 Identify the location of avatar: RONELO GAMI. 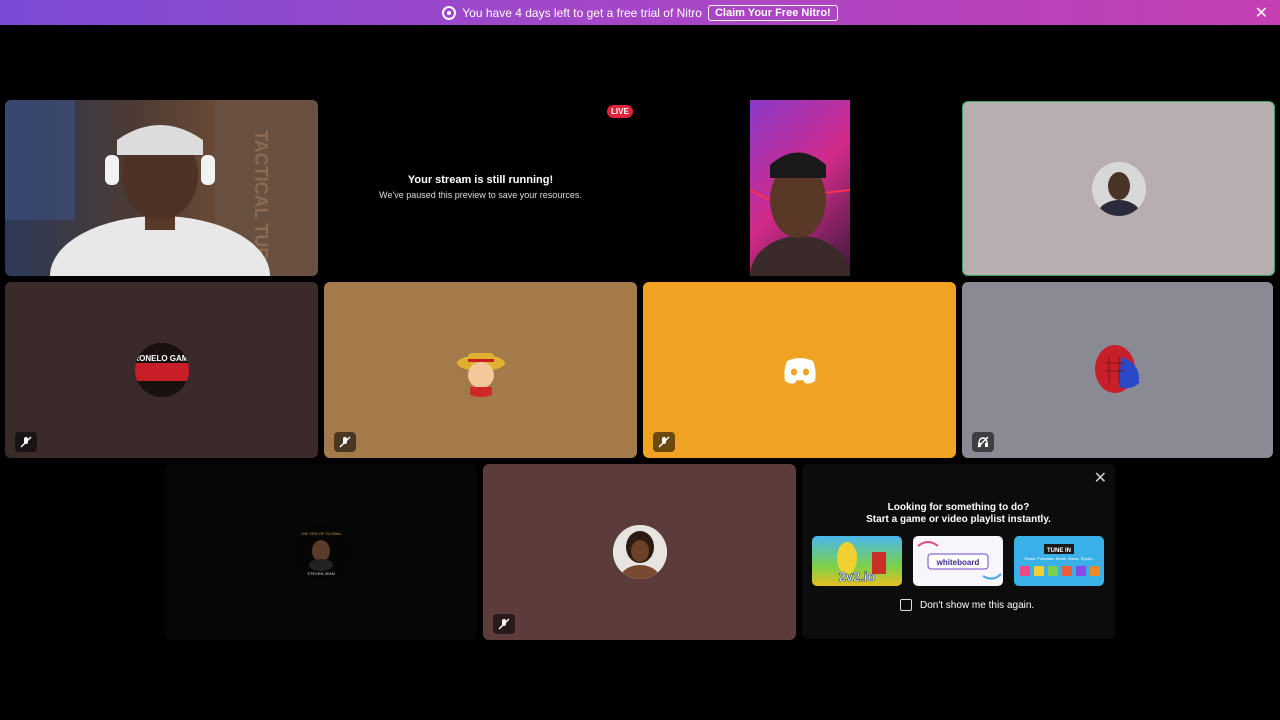
(161, 370).